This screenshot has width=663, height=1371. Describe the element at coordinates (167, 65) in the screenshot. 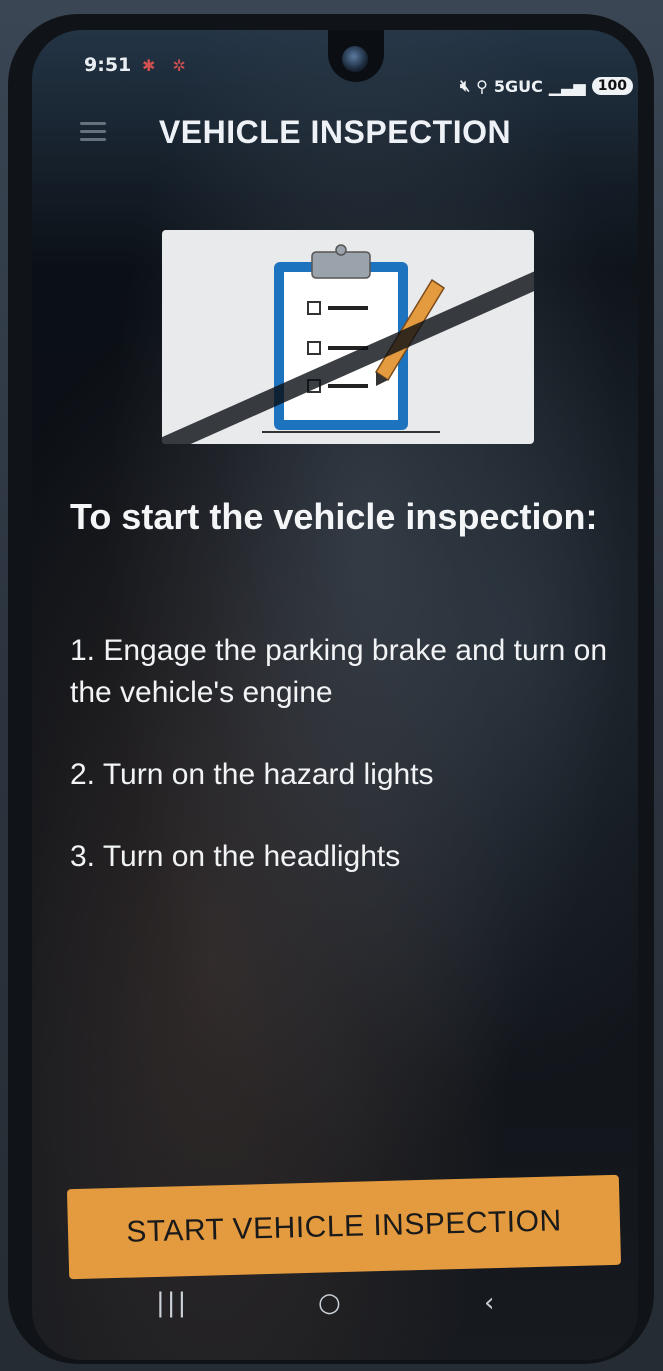

I see `notification-icons: ✱ ✲` at that location.